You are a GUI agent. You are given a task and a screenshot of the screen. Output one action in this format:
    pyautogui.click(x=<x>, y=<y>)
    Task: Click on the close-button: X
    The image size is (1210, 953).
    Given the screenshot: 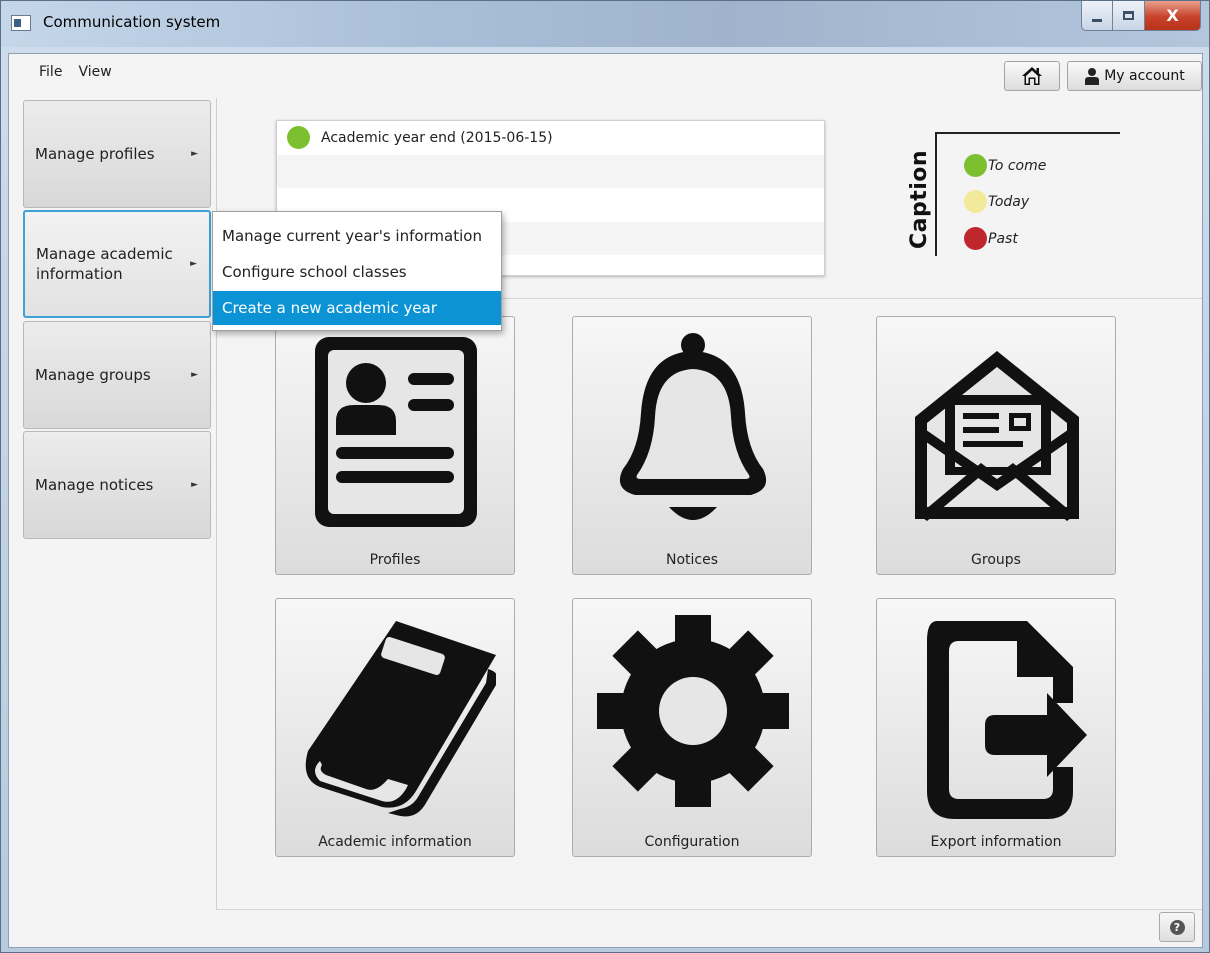 What is the action you would take?
    pyautogui.click(x=1173, y=16)
    